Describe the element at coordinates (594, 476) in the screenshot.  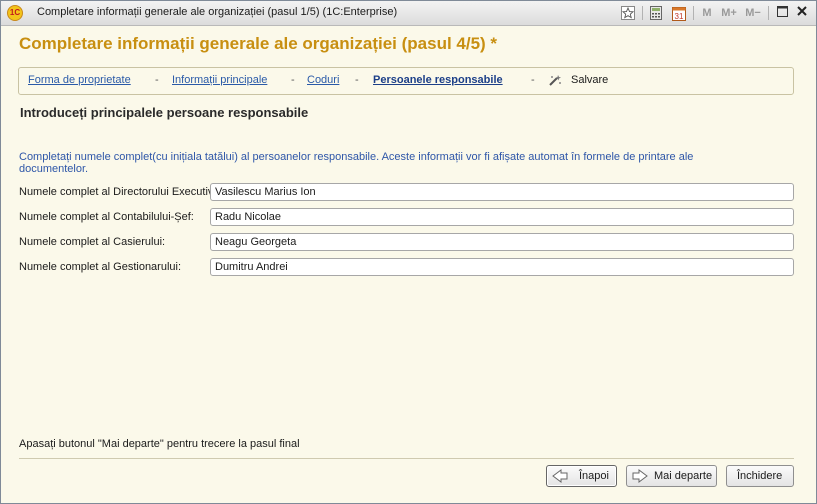
I see `back-button-label: Înapoi` at that location.